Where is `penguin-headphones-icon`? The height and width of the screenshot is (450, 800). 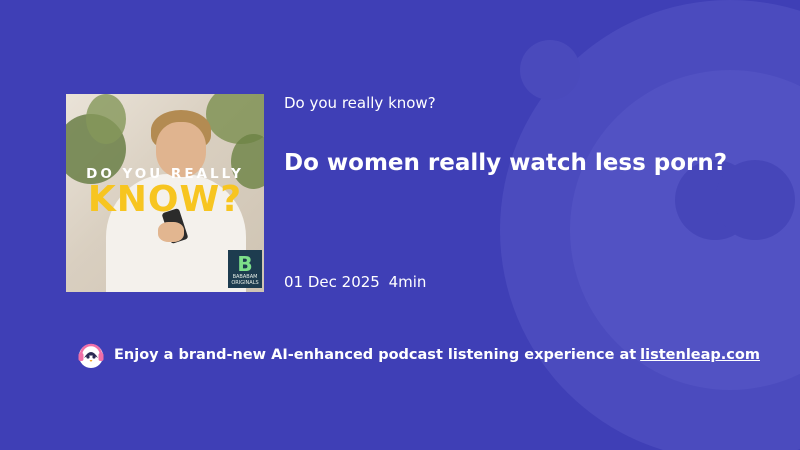
penguin-headphones-icon is located at coordinates (91, 355).